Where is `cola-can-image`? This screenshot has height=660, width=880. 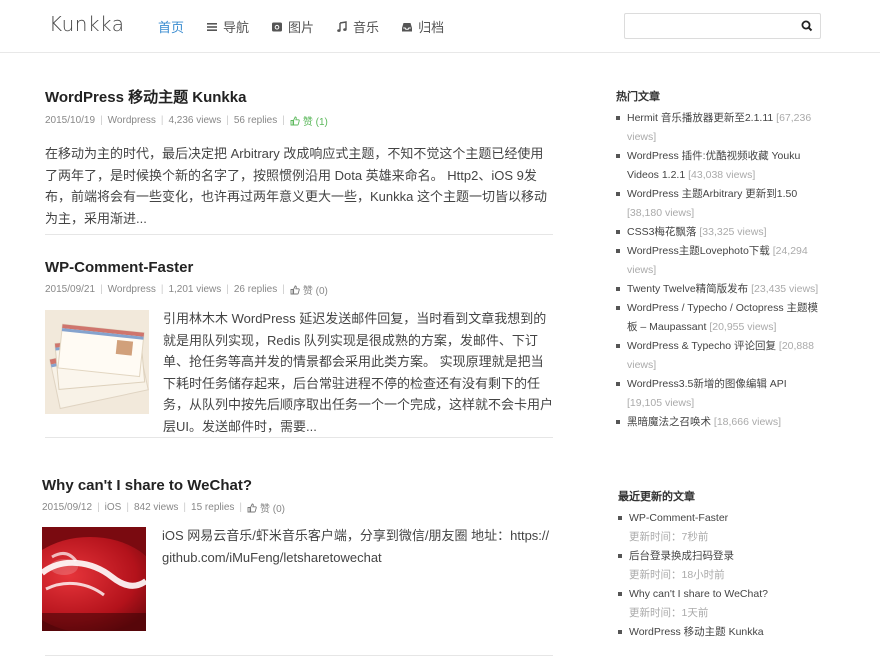 cola-can-image is located at coordinates (94, 579).